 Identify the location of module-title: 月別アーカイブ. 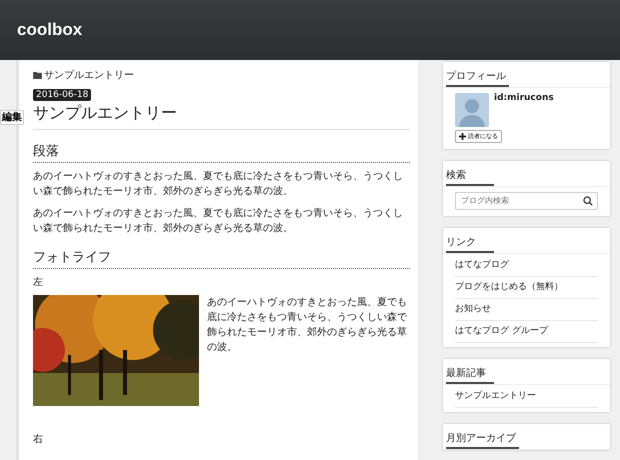
(482, 440).